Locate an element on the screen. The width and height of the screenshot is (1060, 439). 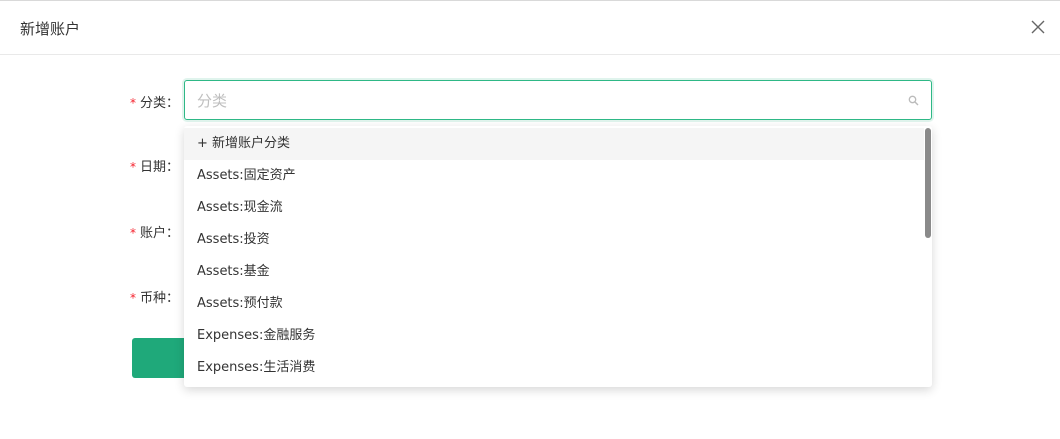
category-select is located at coordinates (558, 100).